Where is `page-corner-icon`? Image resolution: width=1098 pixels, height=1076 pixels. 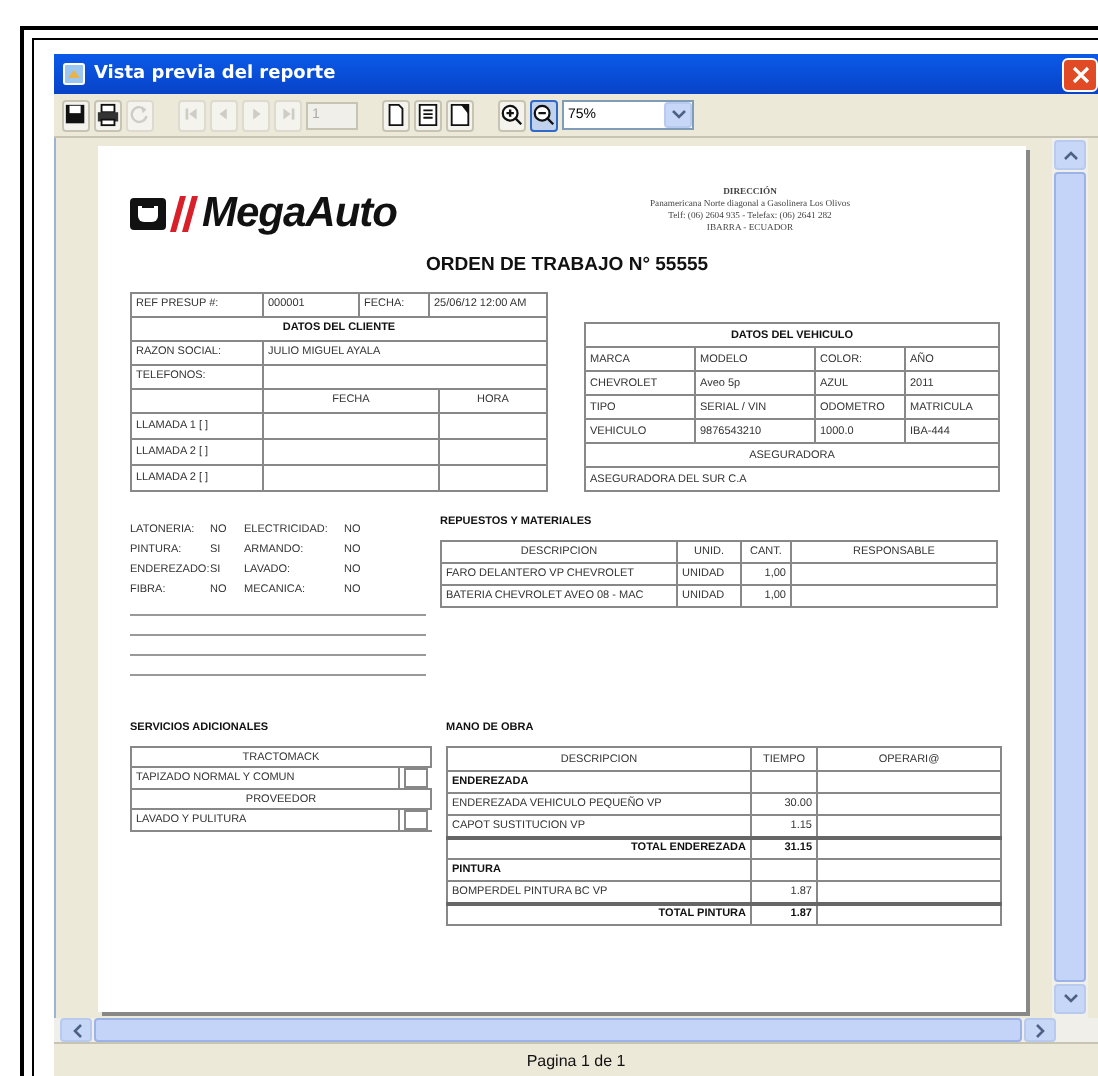 page-corner-icon is located at coordinates (460, 115).